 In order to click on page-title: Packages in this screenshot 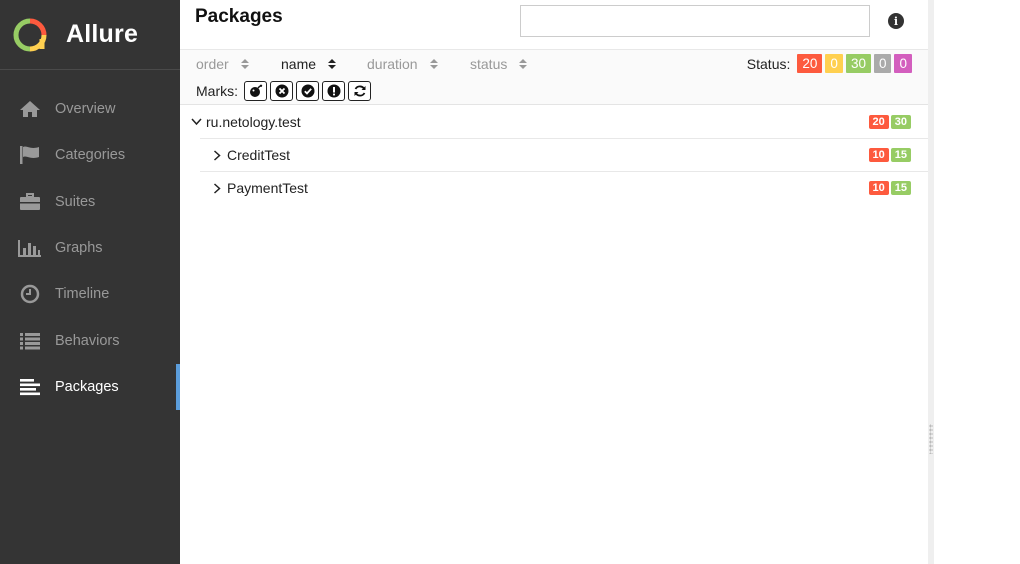, I will do `click(239, 16)`.